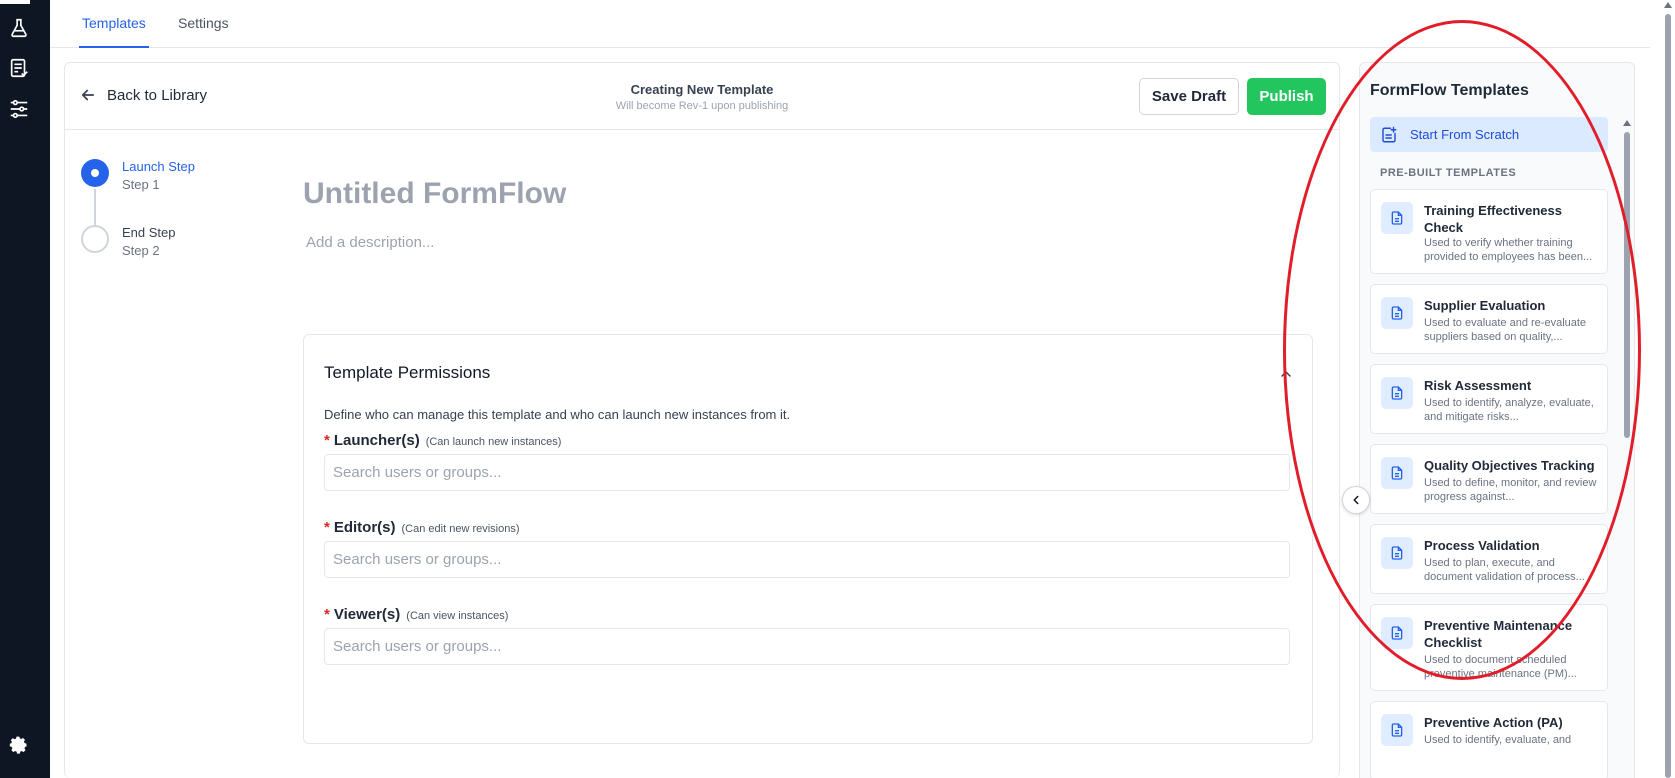  What do you see at coordinates (159, 166) in the screenshot?
I see `step-name: Launch Step` at bounding box center [159, 166].